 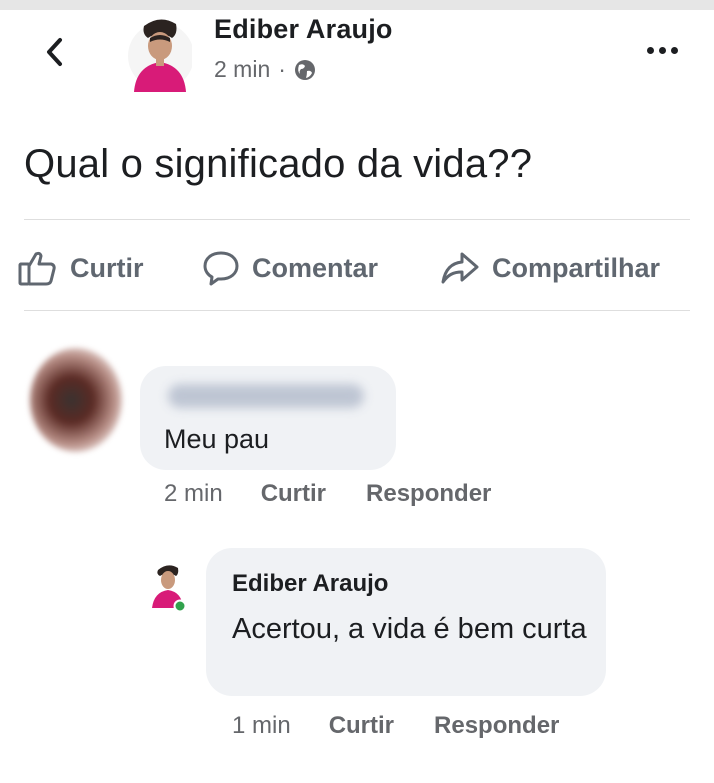 What do you see at coordinates (266, 396) in the screenshot?
I see `commenter-name-blurred` at bounding box center [266, 396].